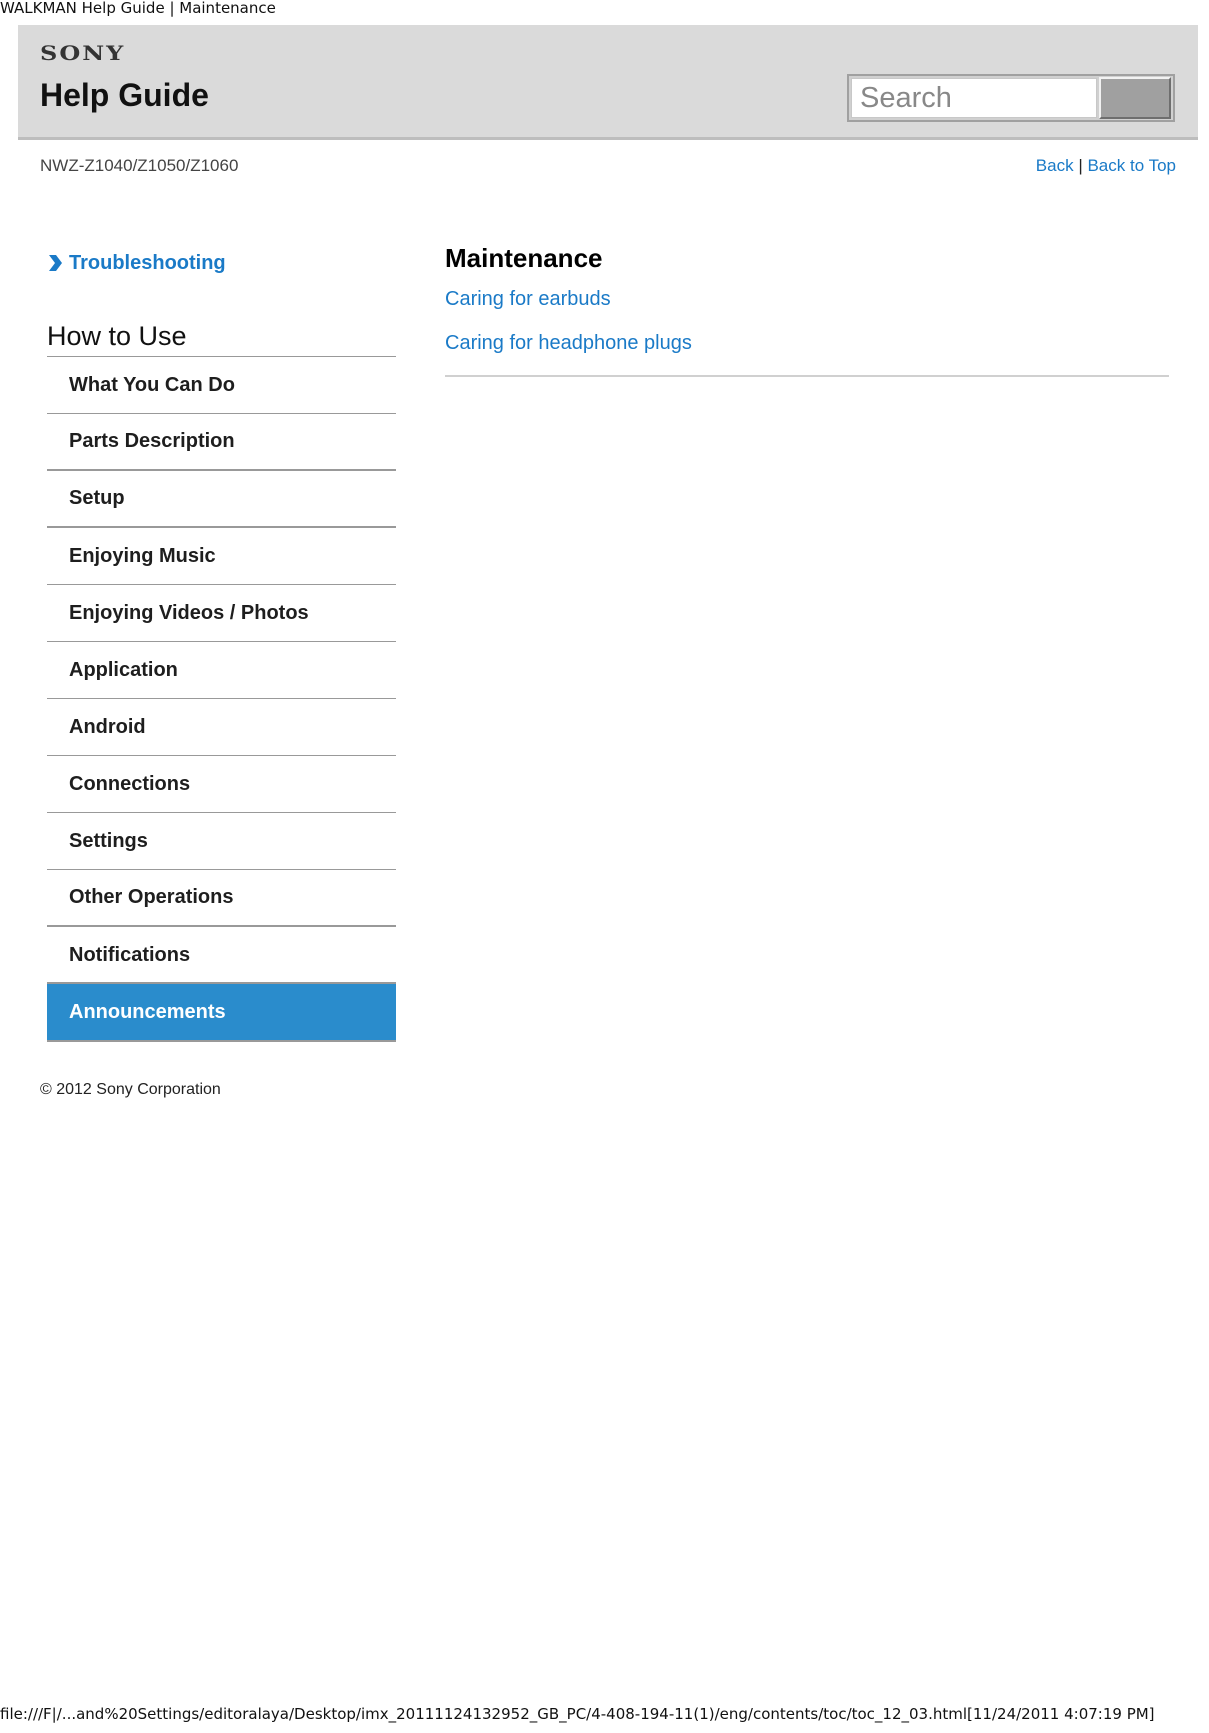 The height and width of the screenshot is (1733, 1209). Describe the element at coordinates (1135, 98) in the screenshot. I see `search-button` at that location.